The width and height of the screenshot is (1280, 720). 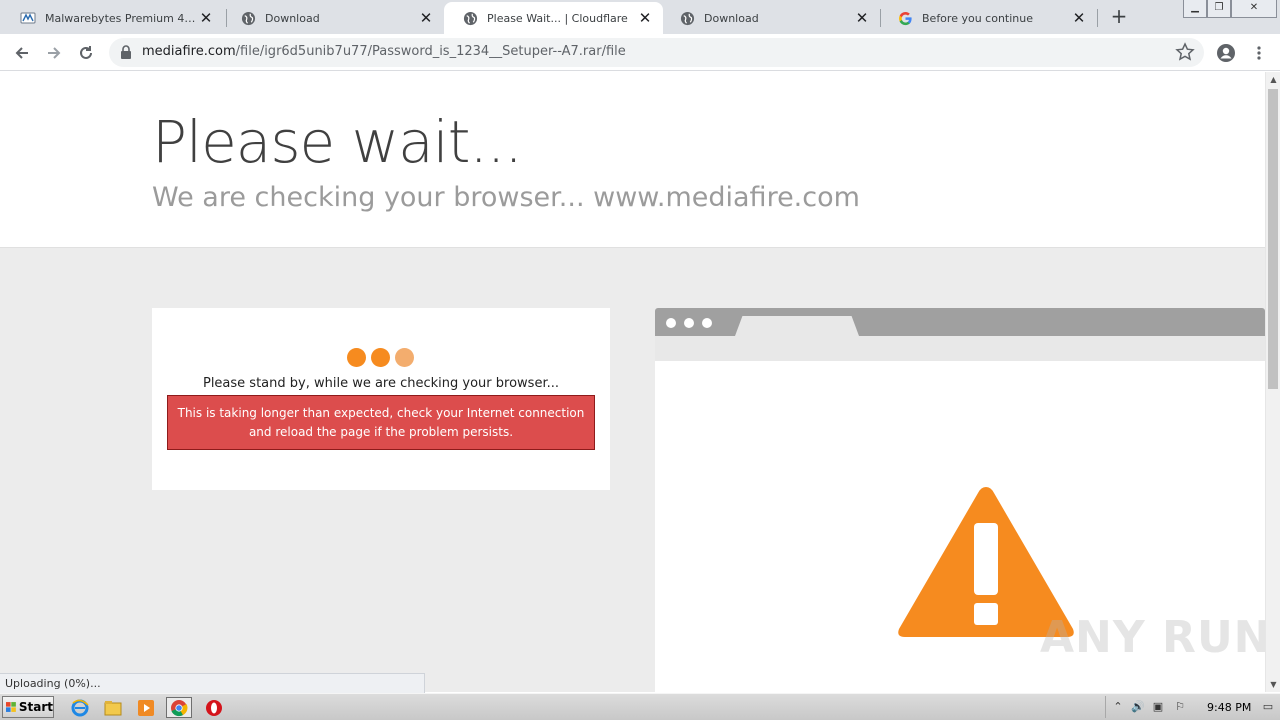 I want to click on reload-icon, so click(x=86, y=52).